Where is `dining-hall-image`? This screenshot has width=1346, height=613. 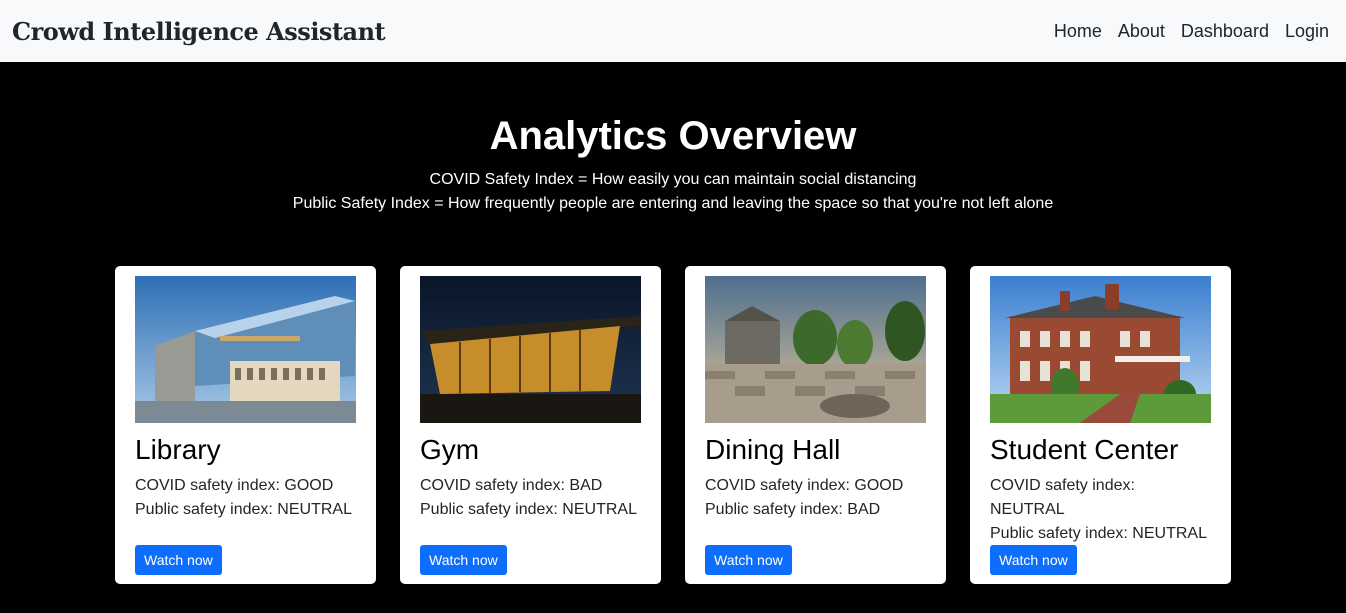
dining-hall-image is located at coordinates (815, 349).